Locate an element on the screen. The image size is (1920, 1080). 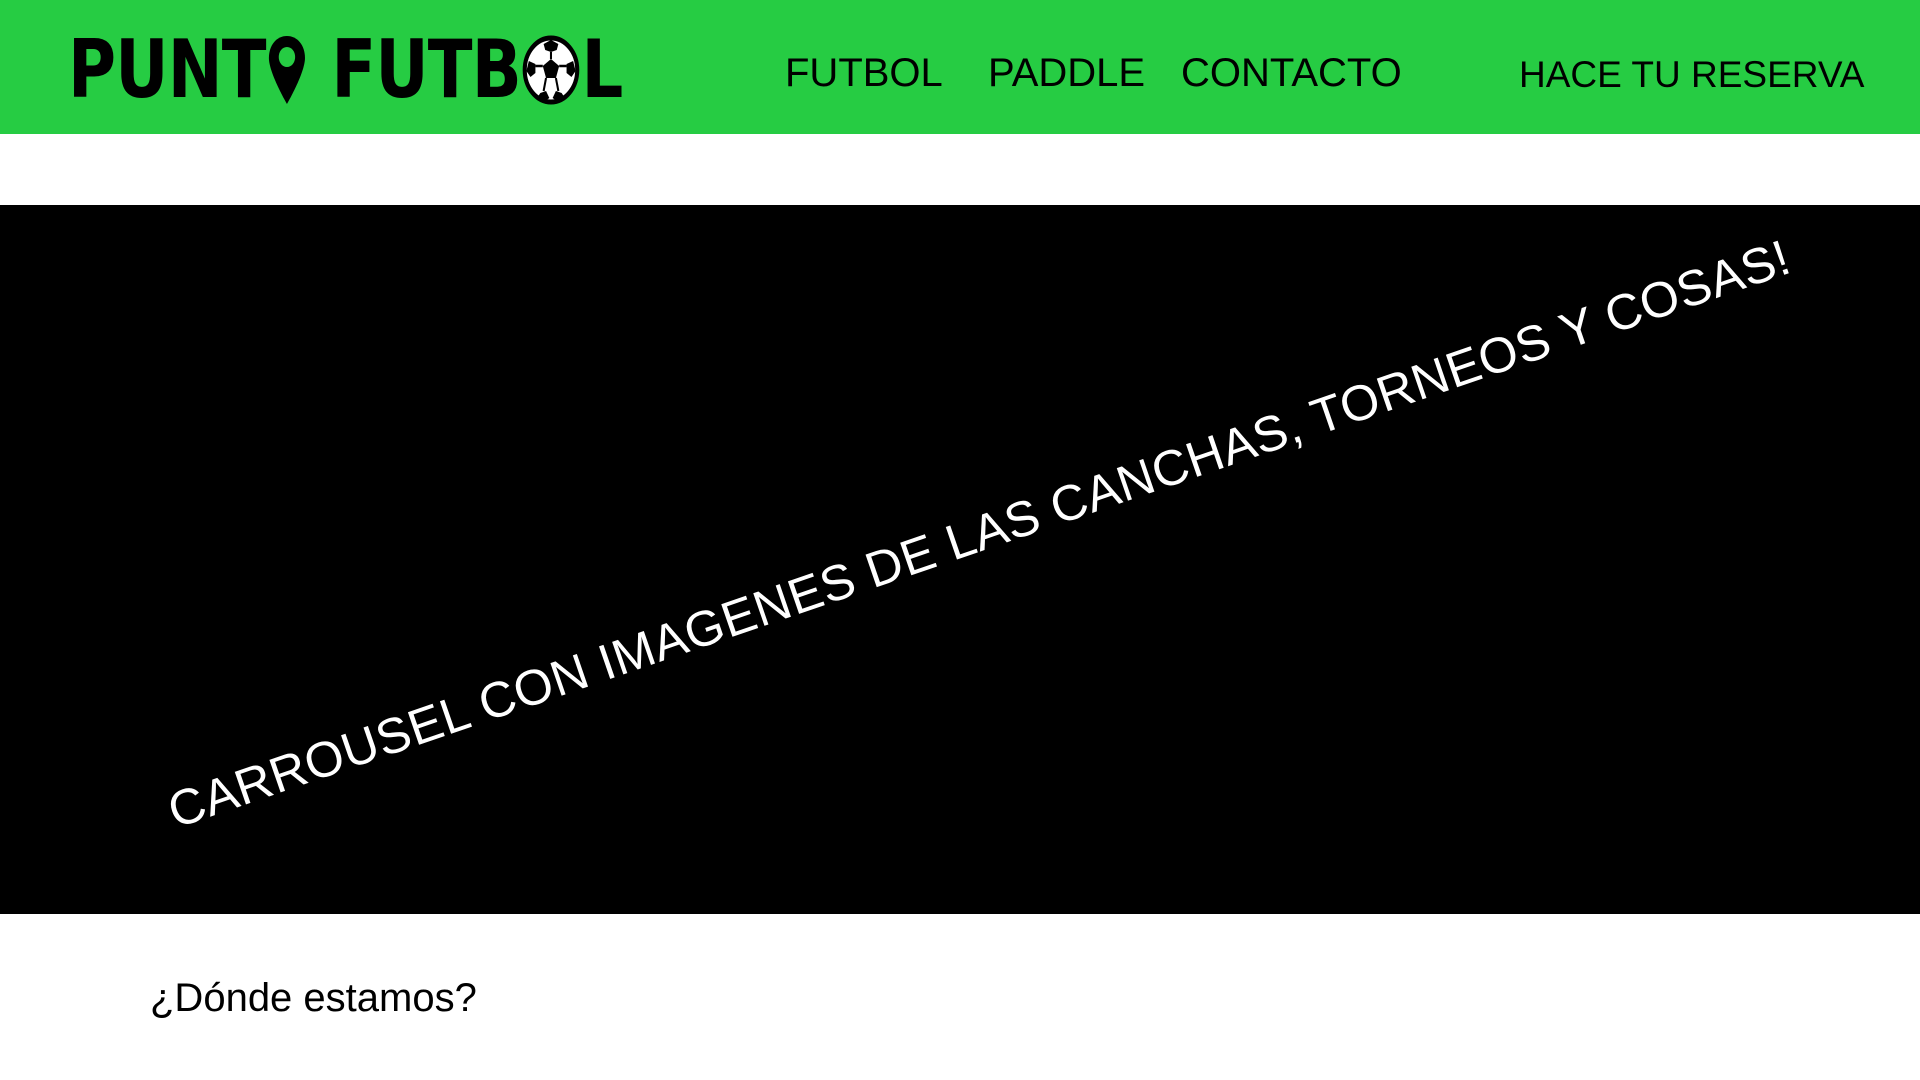
nav-link-contacto: CONTACTO is located at coordinates (1291, 73).